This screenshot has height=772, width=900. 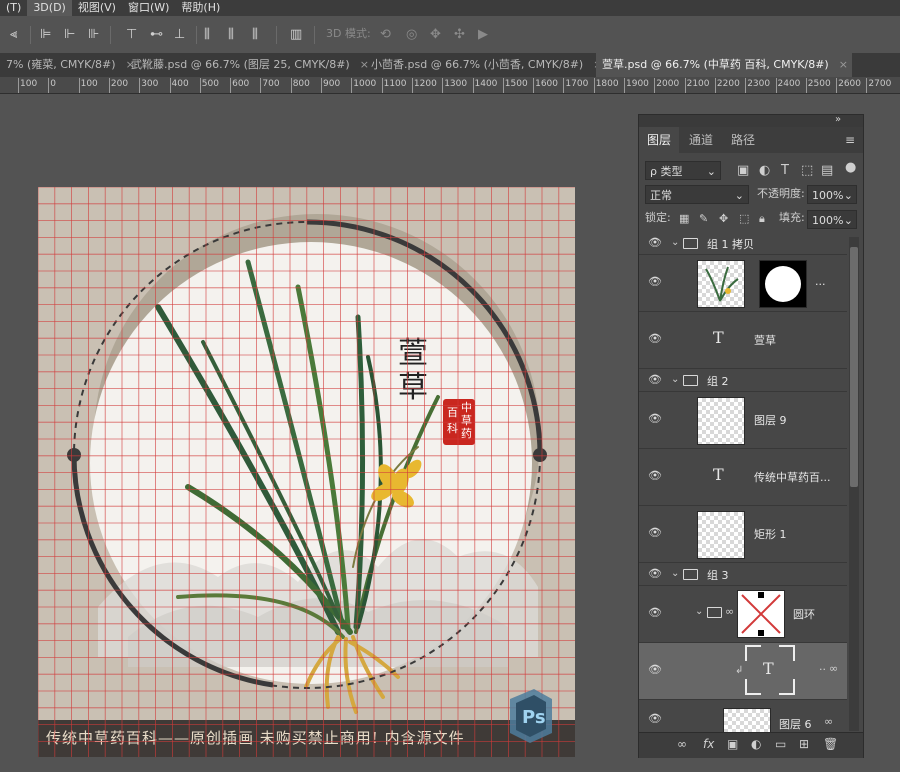 I want to click on tab-wuxueteng: 武靴藤.psd @ 66.7% (图层 25, CMYK/8#) ×, so click(x=247, y=65).